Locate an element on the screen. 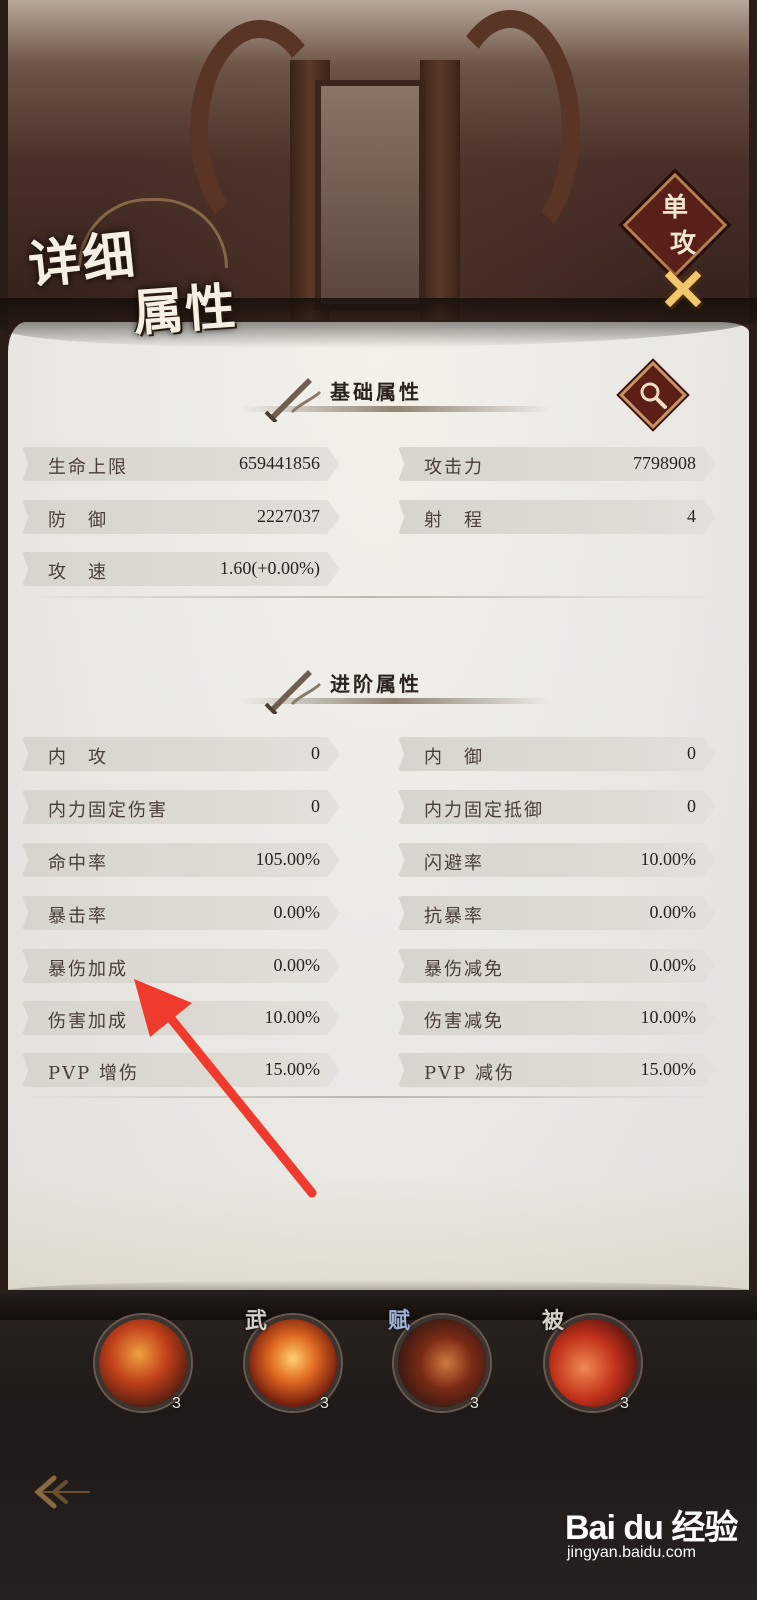  advanced-attributes-title: 进阶属性 is located at coordinates (376, 684).